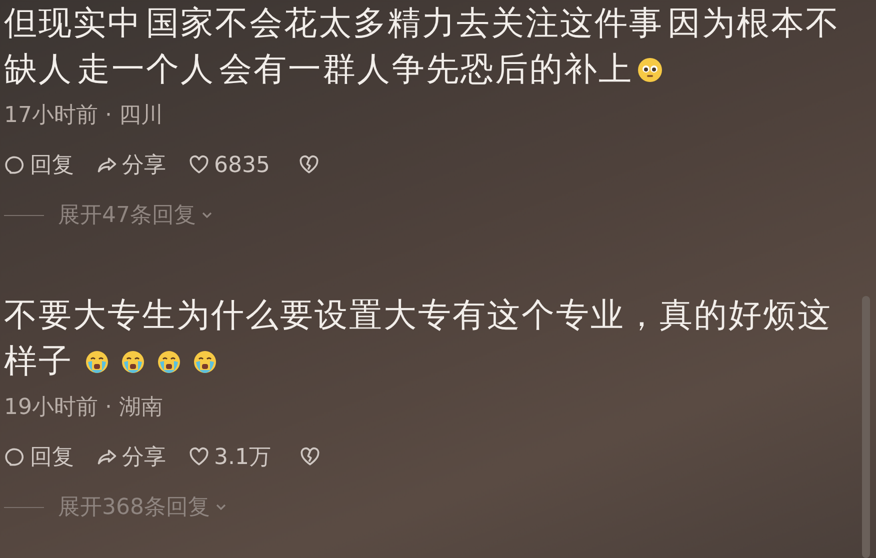 This screenshot has width=876, height=558. I want to click on scroll-bar, so click(866, 427).